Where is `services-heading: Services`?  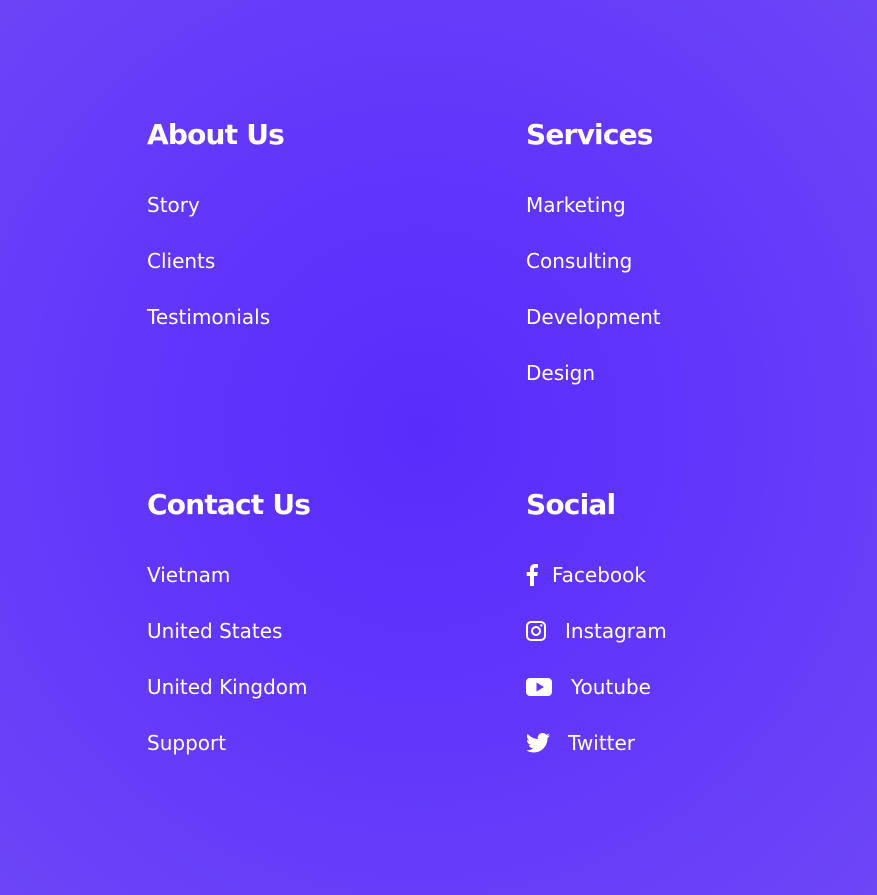
services-heading: Services is located at coordinates (589, 134).